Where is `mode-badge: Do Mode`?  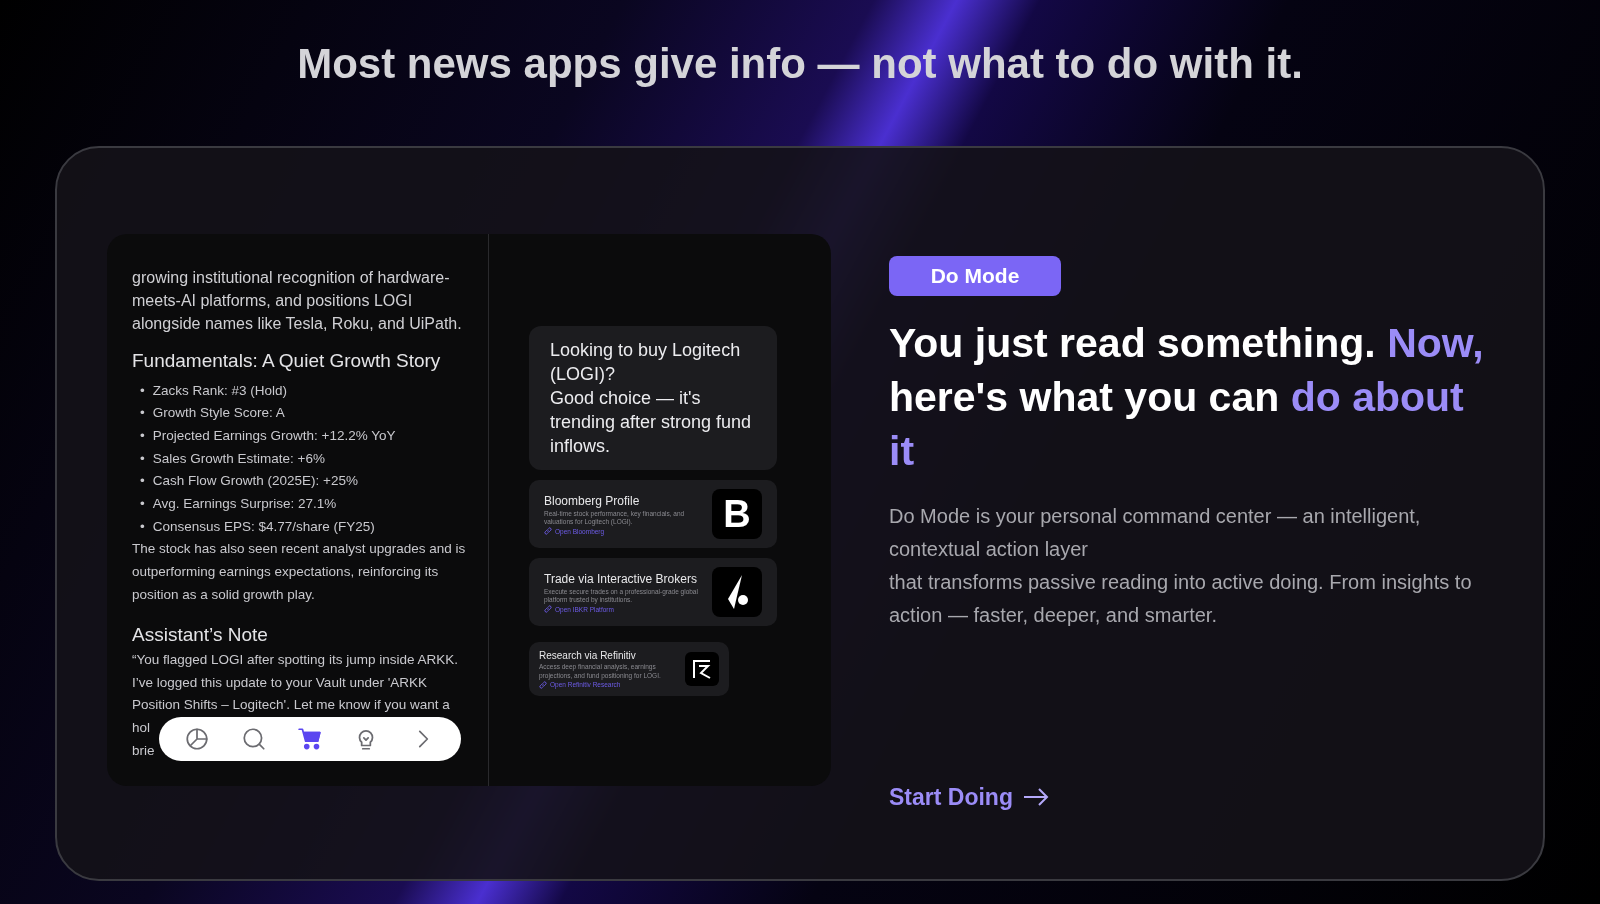 mode-badge: Do Mode is located at coordinates (975, 276).